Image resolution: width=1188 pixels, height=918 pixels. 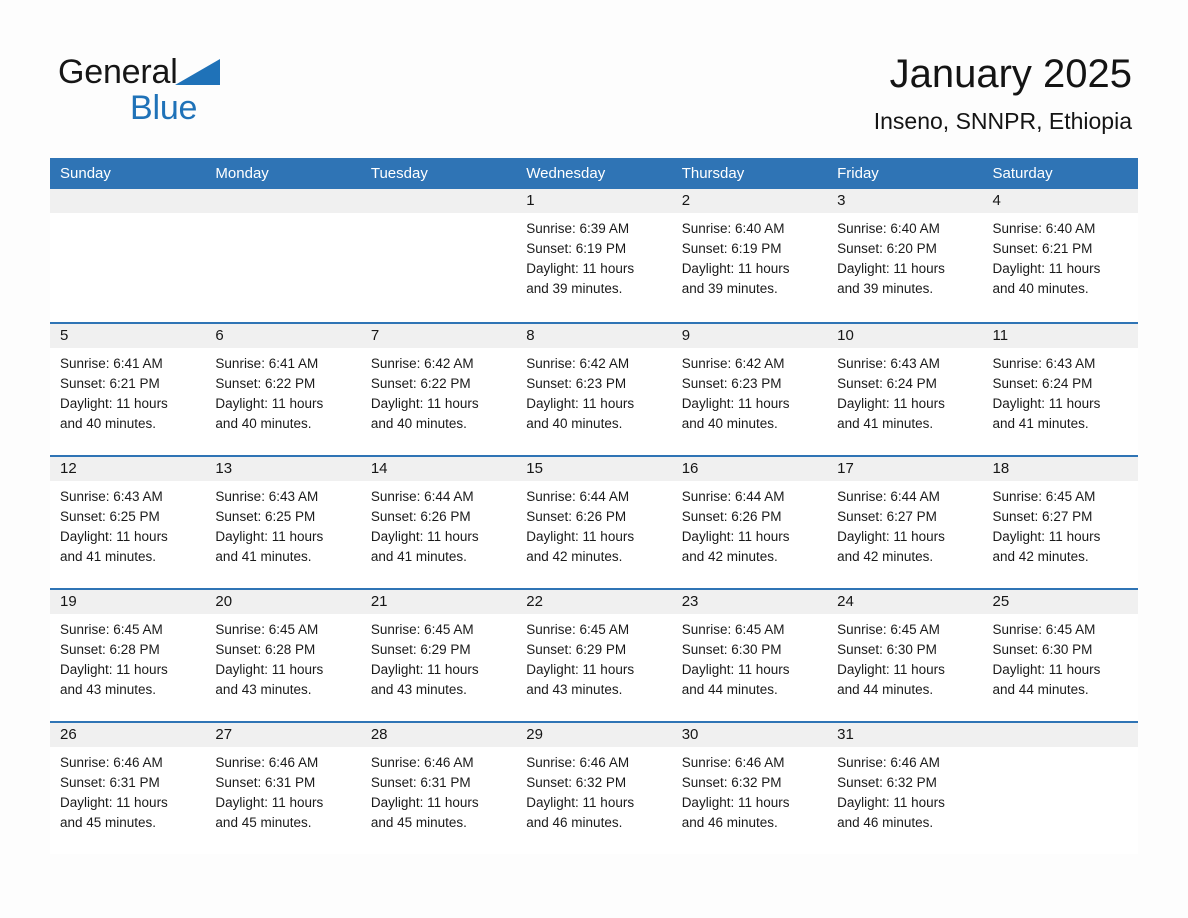 What do you see at coordinates (885, 822) in the screenshot?
I see `daylight-duration-line2: and 46 minutes.` at bounding box center [885, 822].